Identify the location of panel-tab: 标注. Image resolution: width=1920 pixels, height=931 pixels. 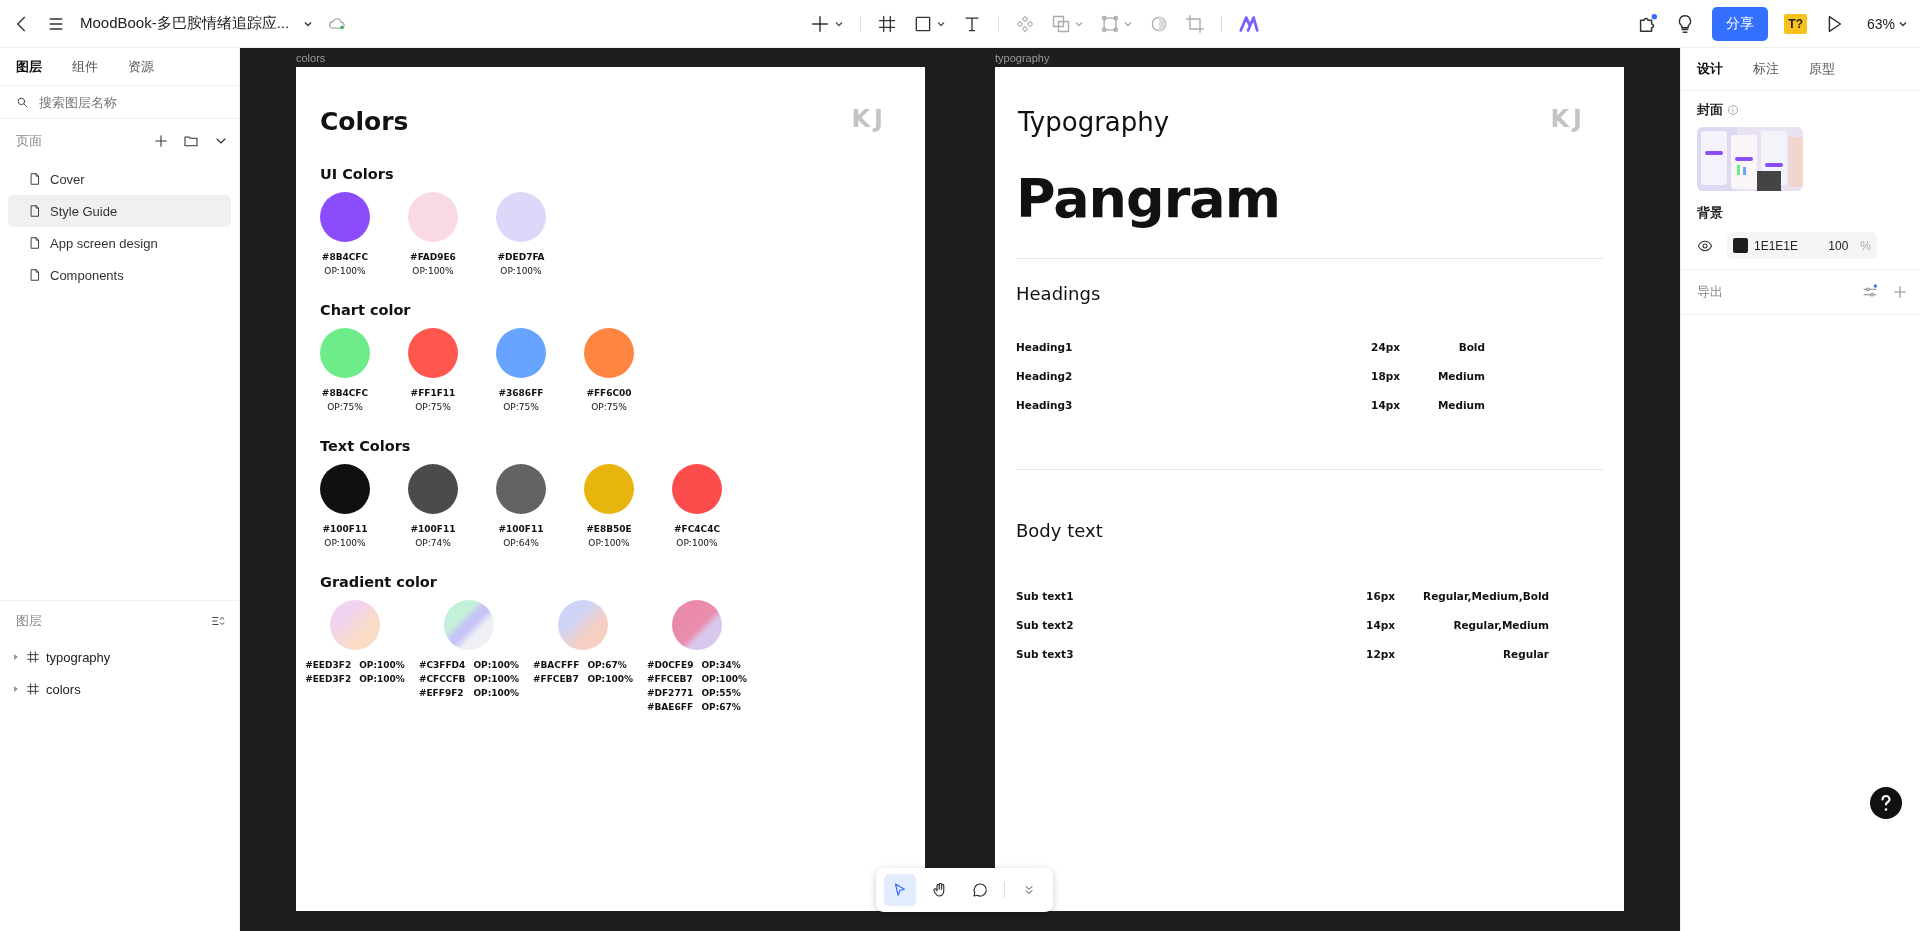
(1766, 69).